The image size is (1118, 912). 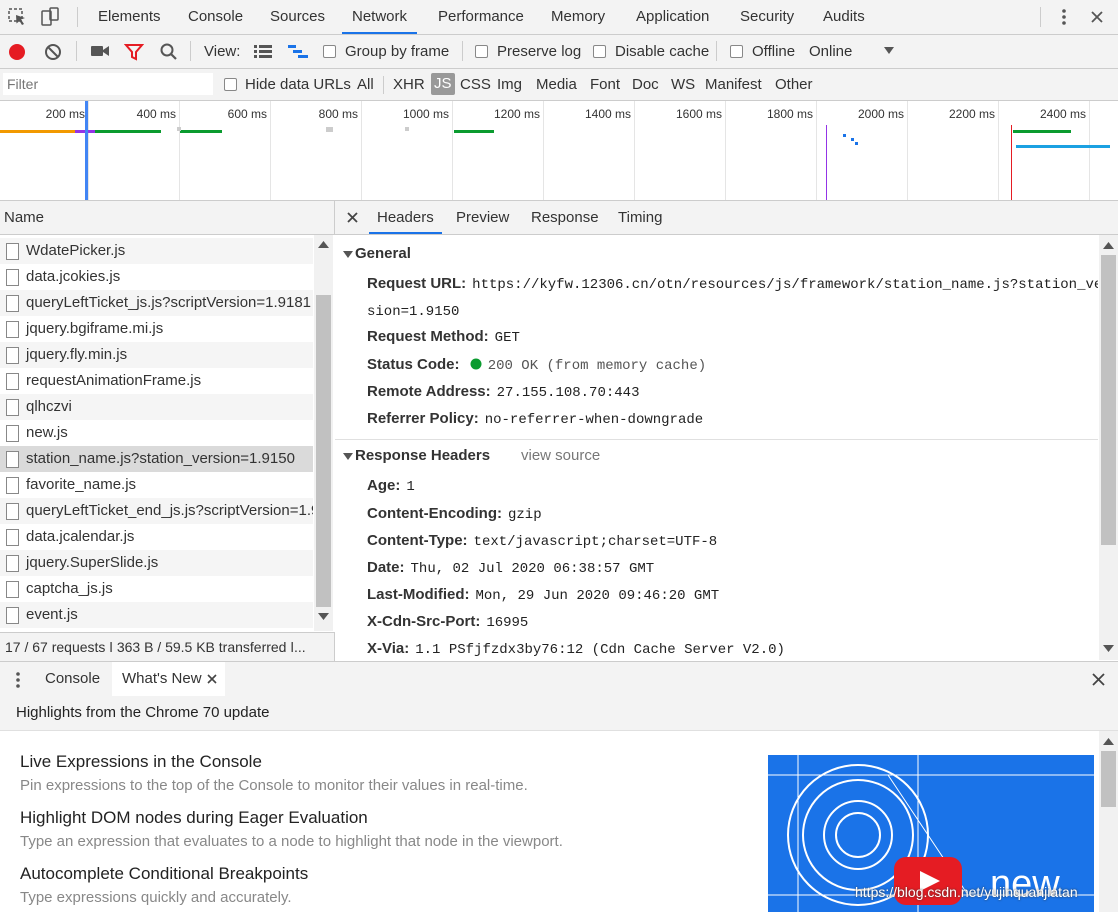 I want to click on filter-icon, so click(x=134, y=52).